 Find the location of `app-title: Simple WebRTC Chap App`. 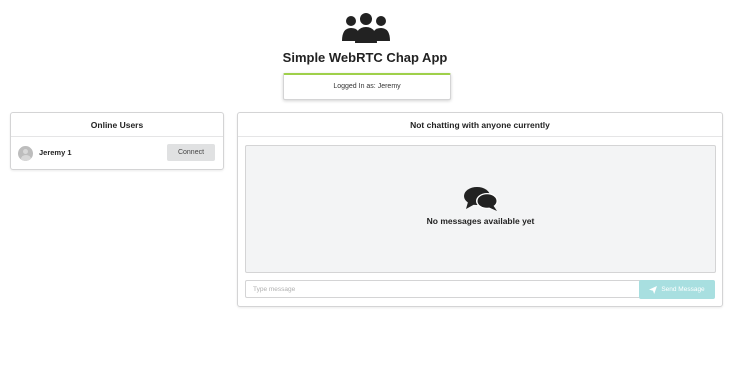

app-title: Simple WebRTC Chap App is located at coordinates (365, 57).